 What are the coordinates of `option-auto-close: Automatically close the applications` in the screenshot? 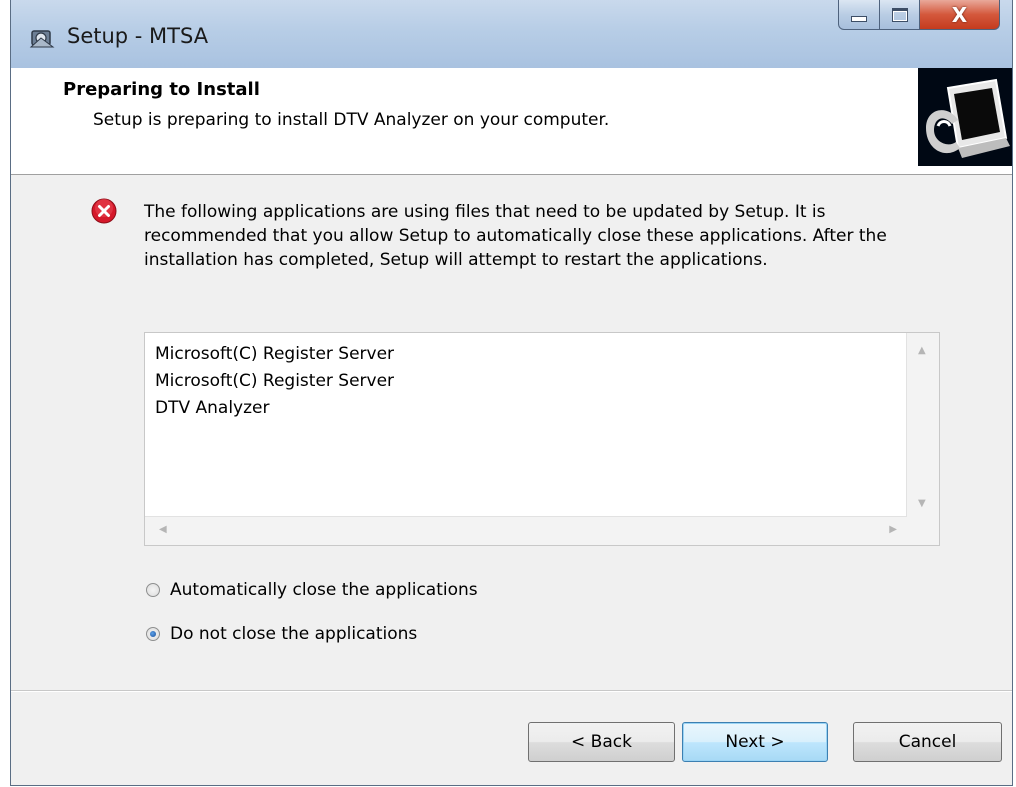 It's located at (312, 590).